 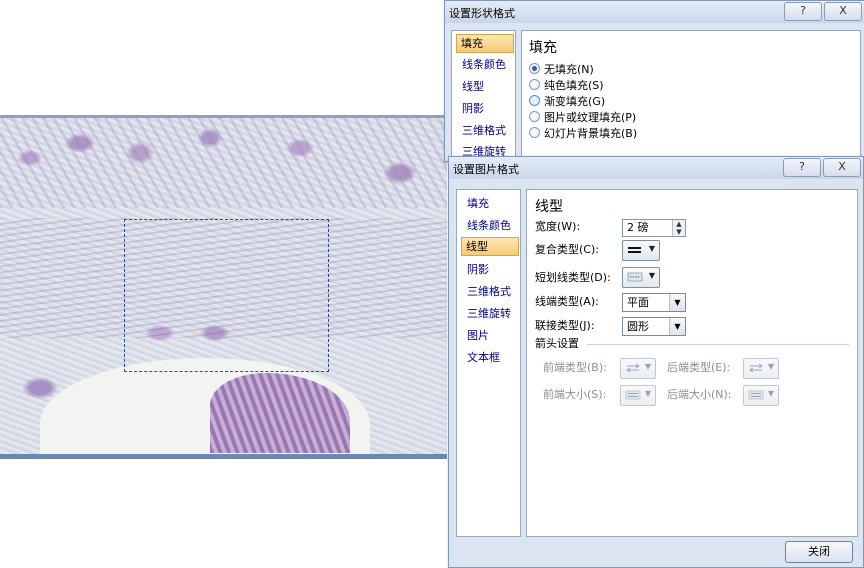 I want to click on title-bar: 设置图片格式 ? X, so click(x=656, y=168).